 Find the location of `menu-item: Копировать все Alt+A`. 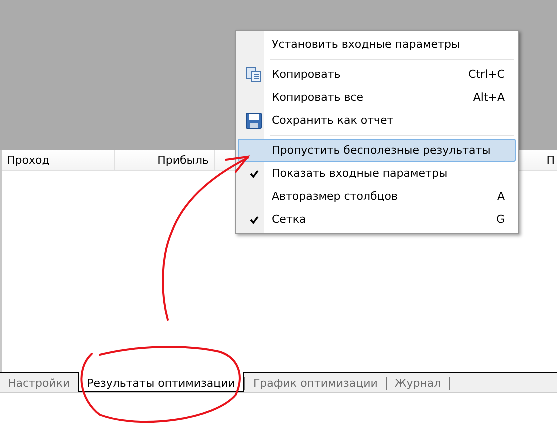

menu-item: Копировать все Alt+A is located at coordinates (377, 97).